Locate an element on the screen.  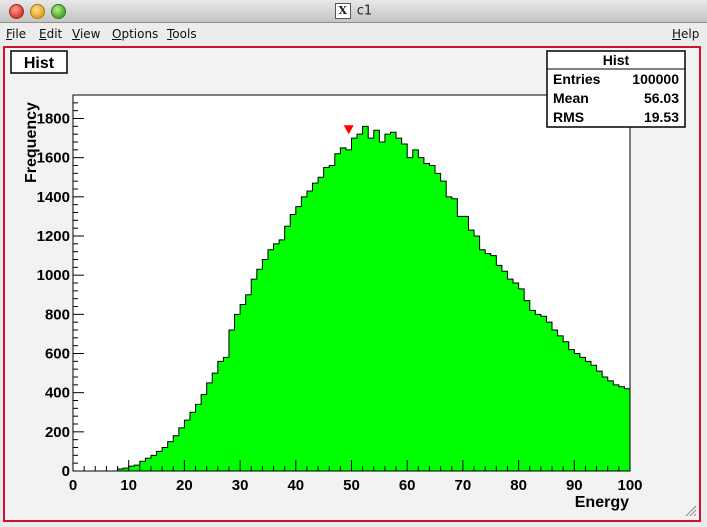
window-title: c1 is located at coordinates (364, 11).